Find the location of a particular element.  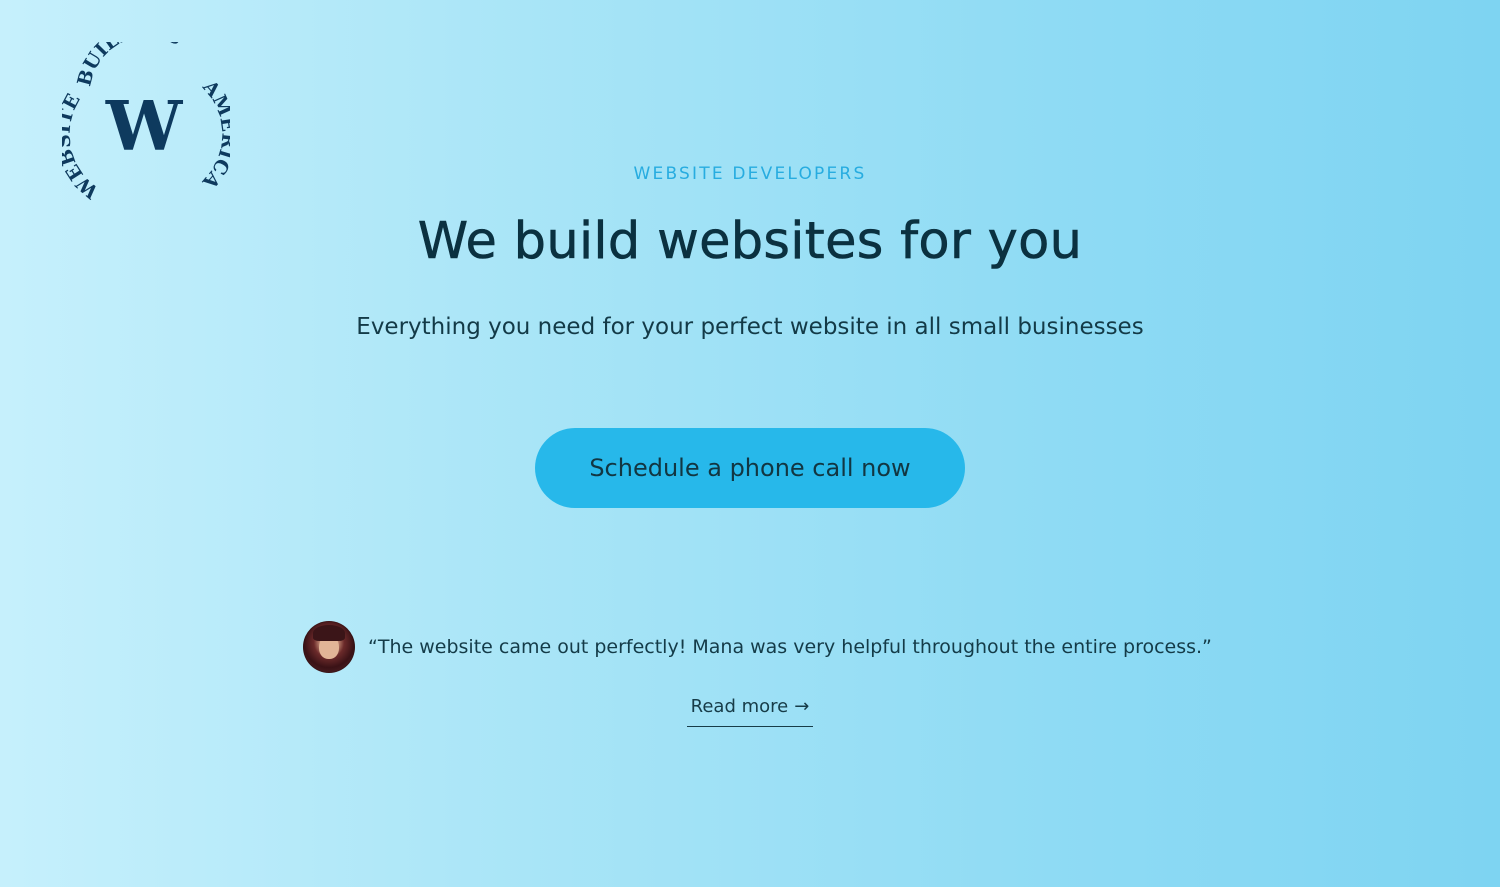

hero-eyebrow: WEBSITE DEVELOPERS is located at coordinates (750, 174).